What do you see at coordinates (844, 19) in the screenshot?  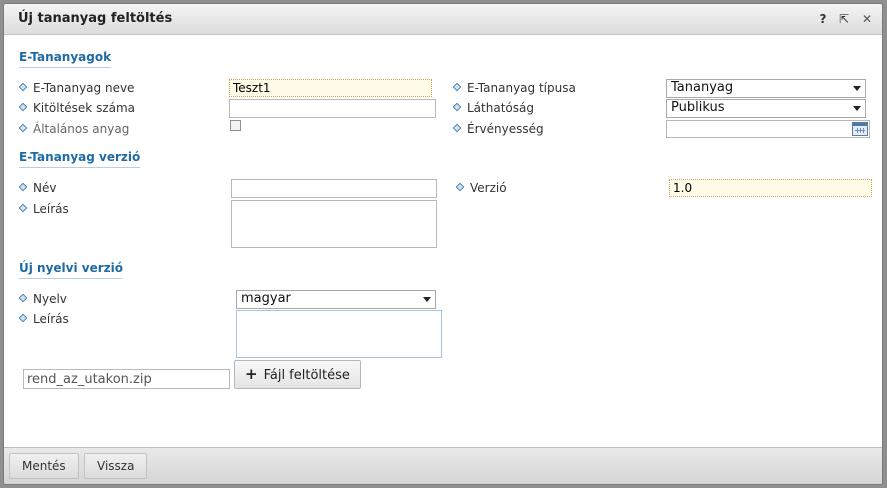 I see `popout-icon: ⇱` at bounding box center [844, 19].